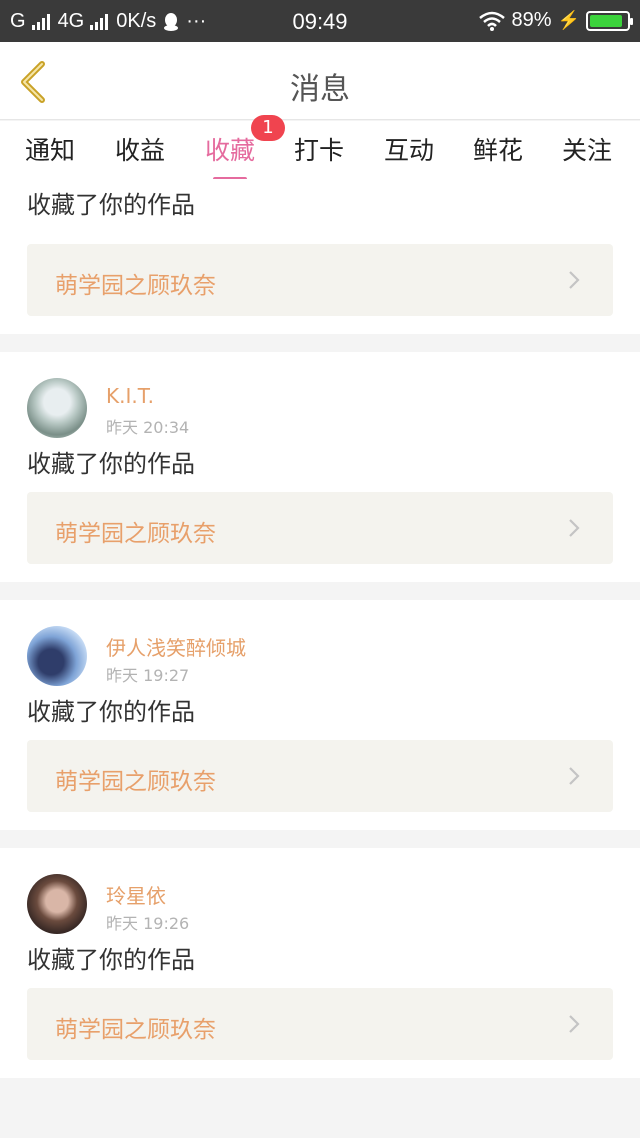  I want to click on tab-label: 收益, so click(140, 150).